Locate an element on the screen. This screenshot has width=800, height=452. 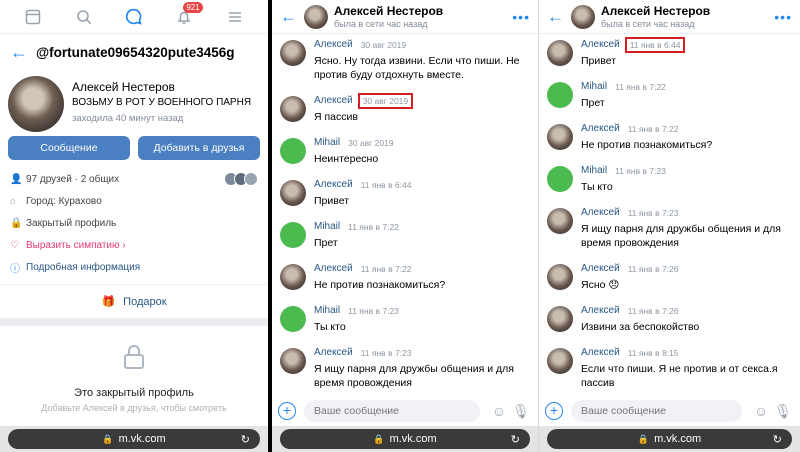
composer: + ☺ 🎙 is located at coordinates (669, 411).